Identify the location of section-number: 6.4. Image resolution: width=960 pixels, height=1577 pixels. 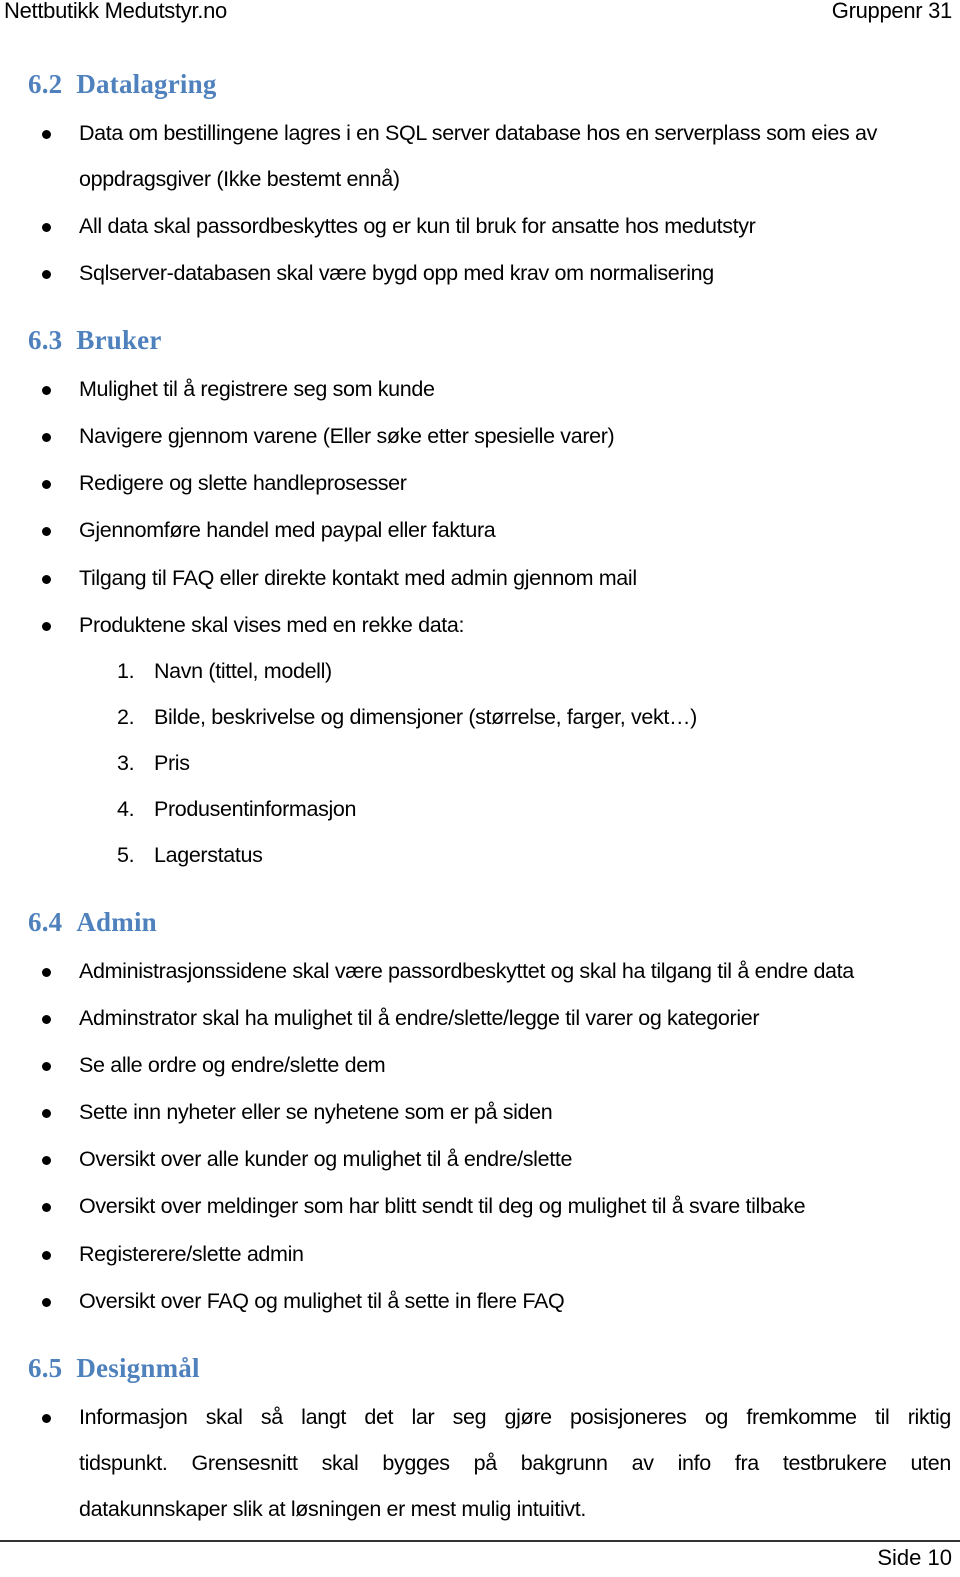
(45, 922).